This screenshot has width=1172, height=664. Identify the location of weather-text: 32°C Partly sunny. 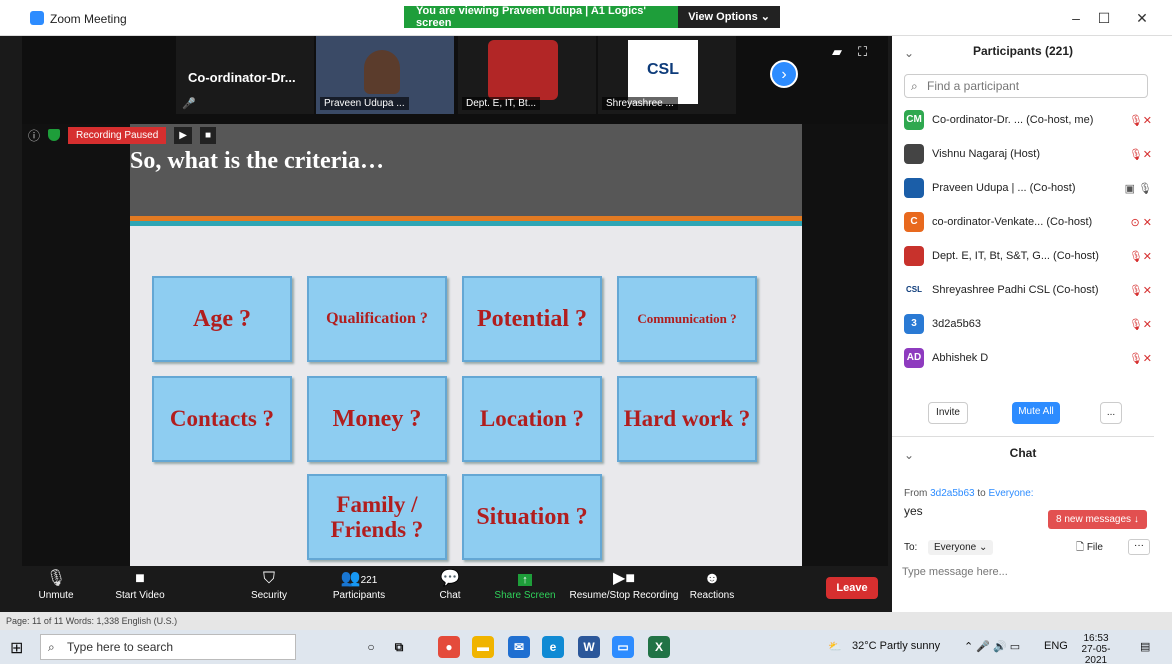
(896, 646).